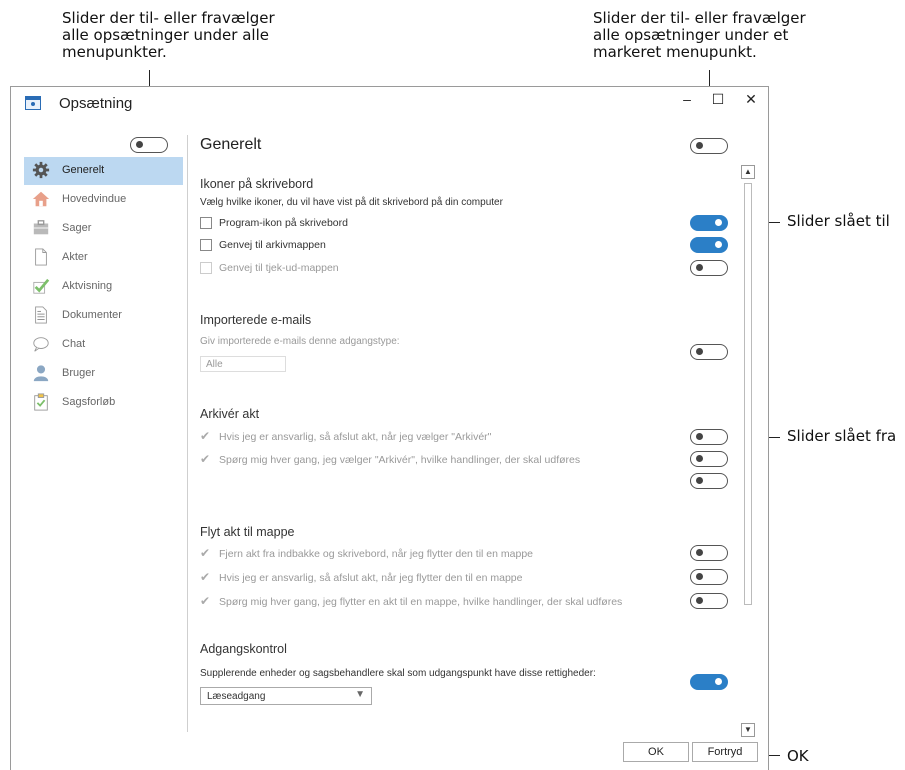 This screenshot has width=905, height=770. I want to click on checkmark-icon, so click(41, 286).